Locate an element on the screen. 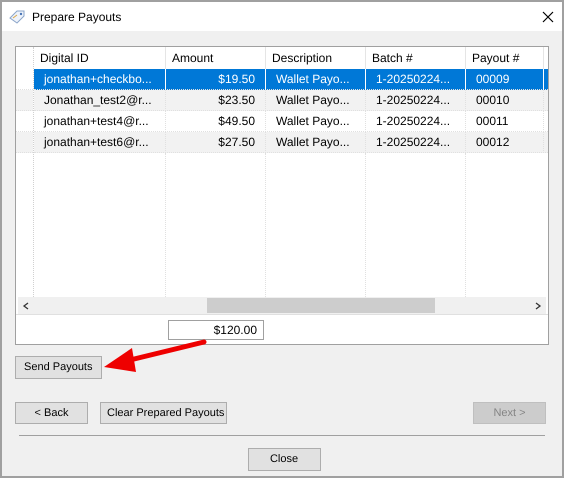 The height and width of the screenshot is (478, 564). table-cell: $23.50 is located at coordinates (236, 100).